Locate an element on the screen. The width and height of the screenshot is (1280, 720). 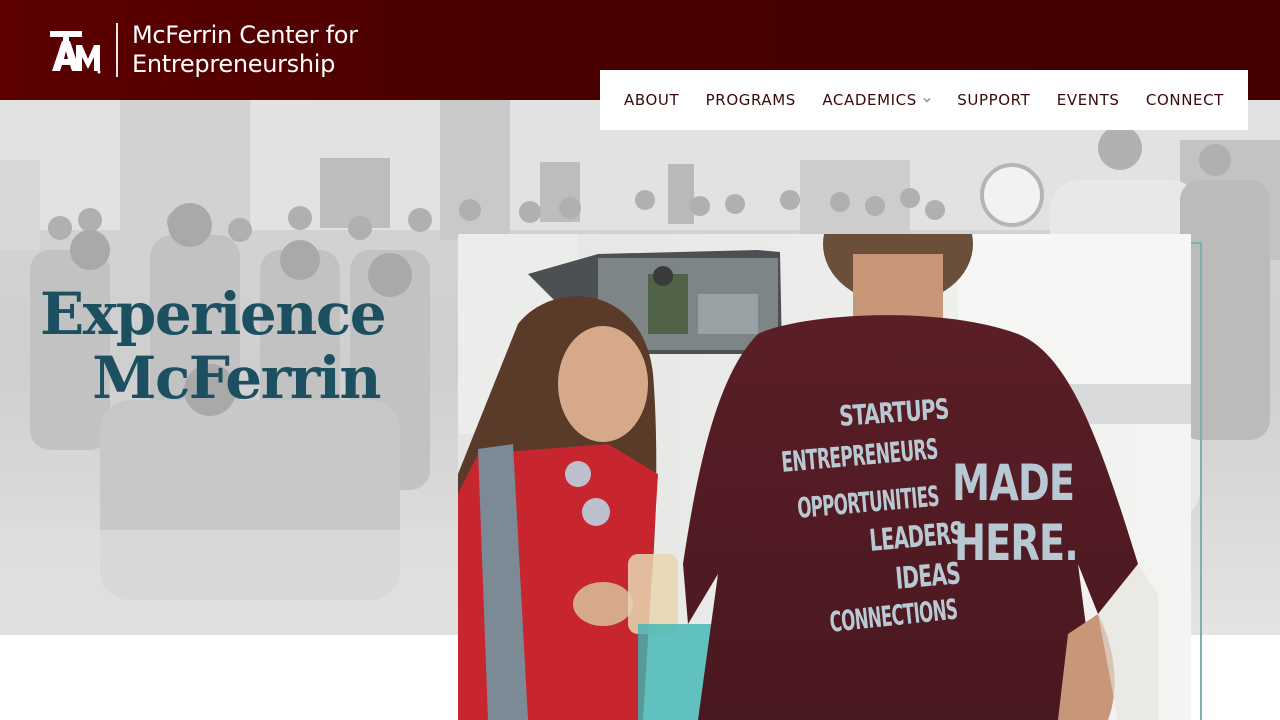
nav-item-label: PROGRAMS is located at coordinates (750, 100).